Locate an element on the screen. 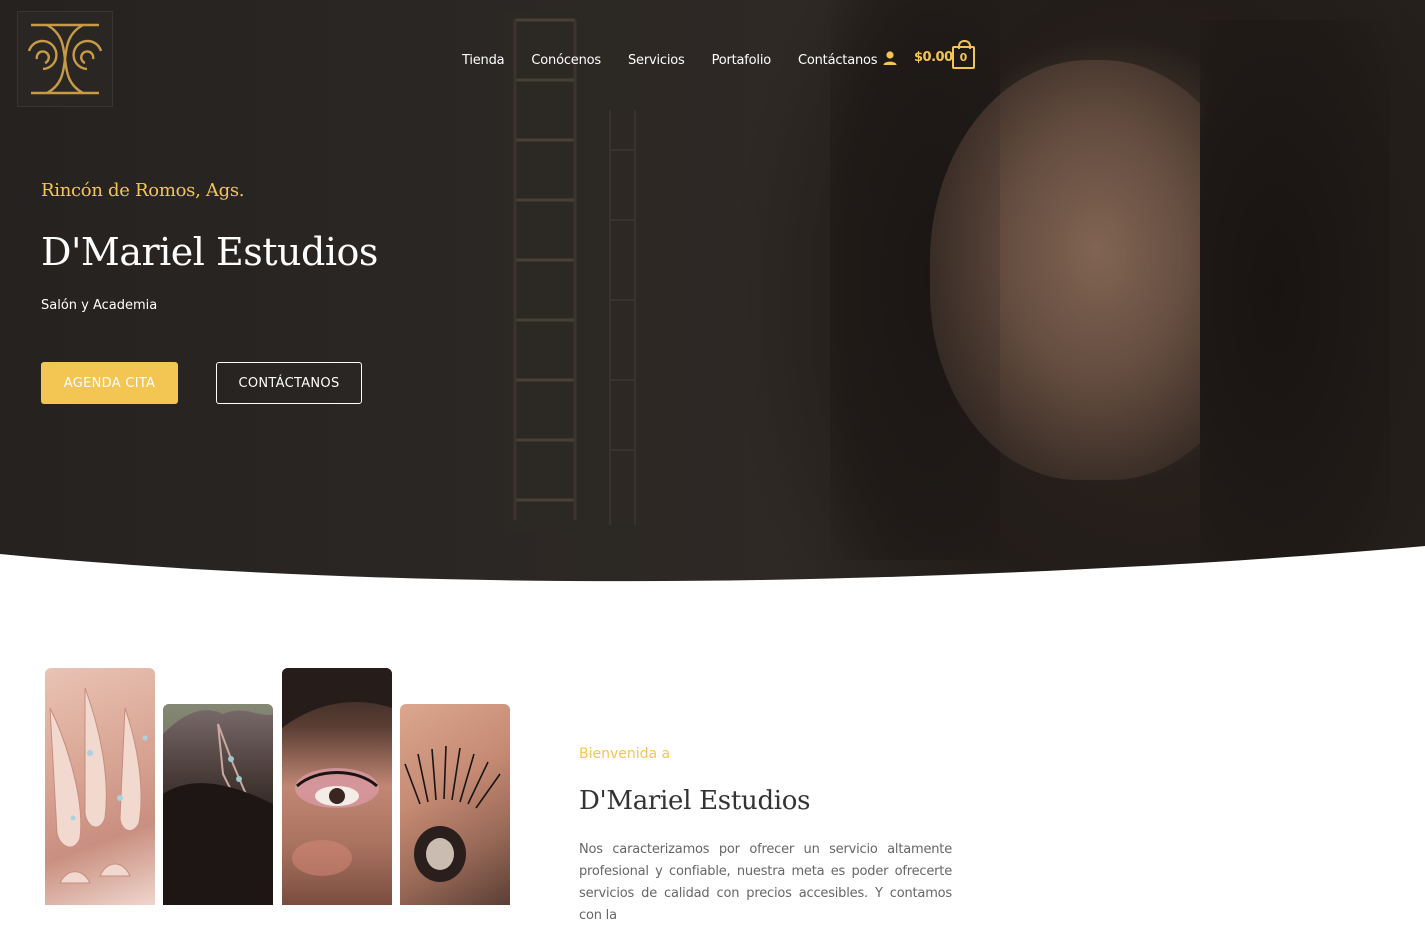  makeup-illustration is located at coordinates (337, 772).